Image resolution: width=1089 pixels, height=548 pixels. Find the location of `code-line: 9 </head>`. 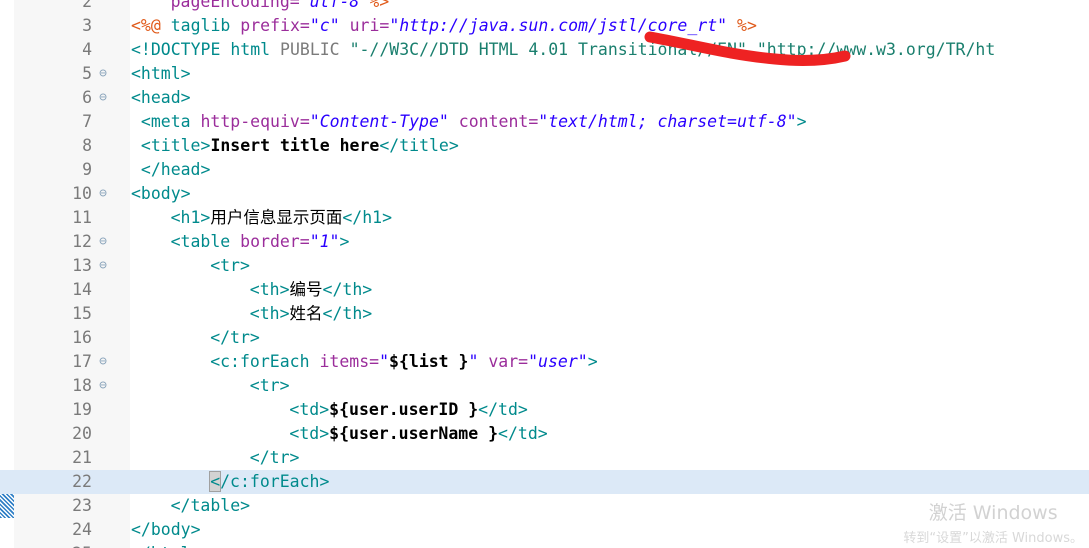

code-line: 9 </head> is located at coordinates (544, 170).